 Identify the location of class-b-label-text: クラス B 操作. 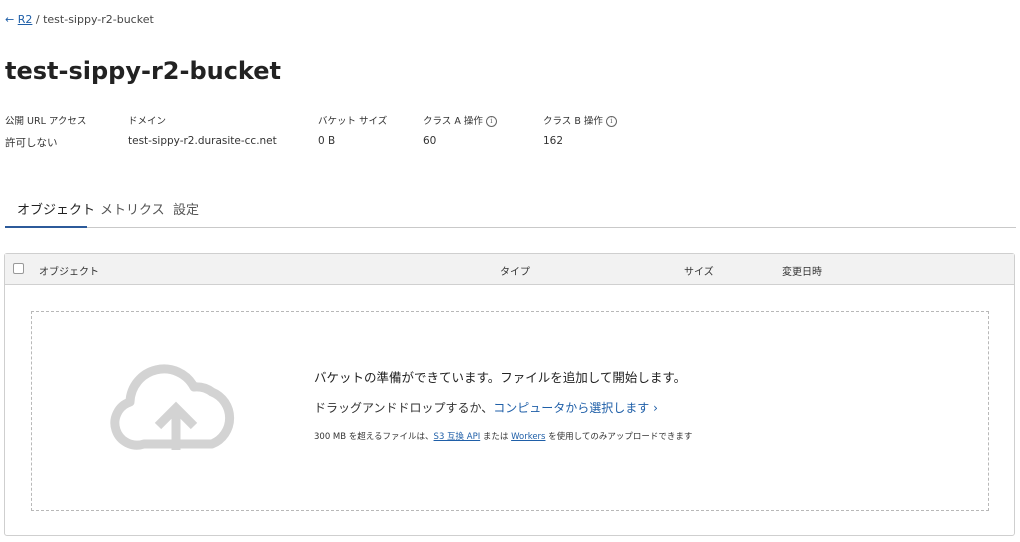
(573, 121).